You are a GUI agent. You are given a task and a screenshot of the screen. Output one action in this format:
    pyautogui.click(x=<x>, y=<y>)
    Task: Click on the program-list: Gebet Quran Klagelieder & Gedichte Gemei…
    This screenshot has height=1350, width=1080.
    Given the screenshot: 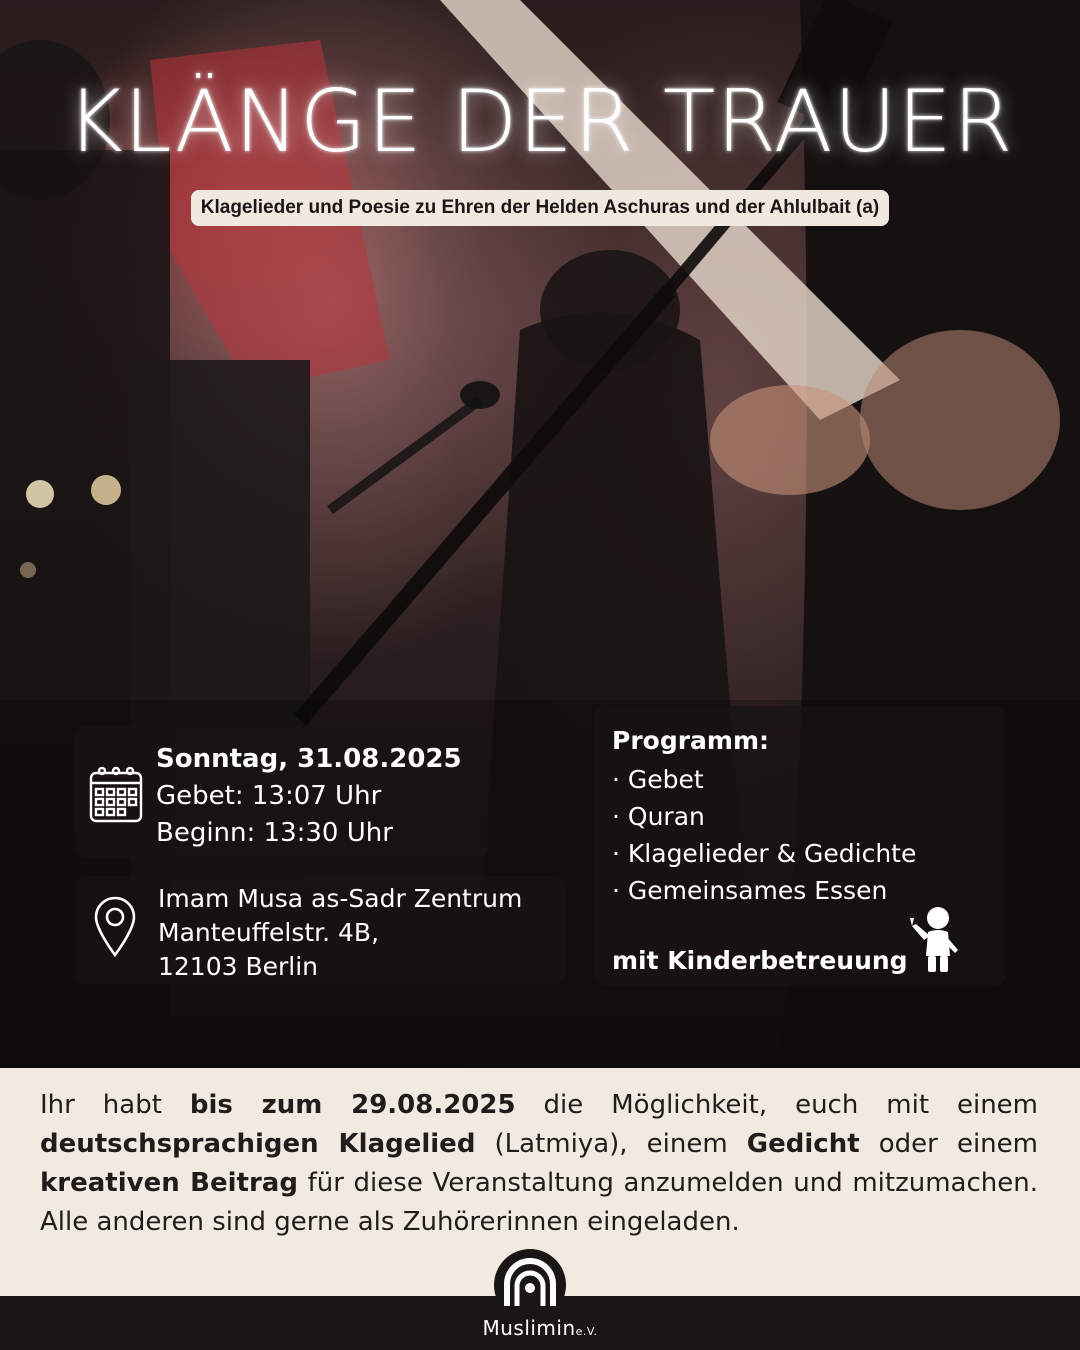 What is the action you would take?
    pyautogui.click(x=764, y=835)
    